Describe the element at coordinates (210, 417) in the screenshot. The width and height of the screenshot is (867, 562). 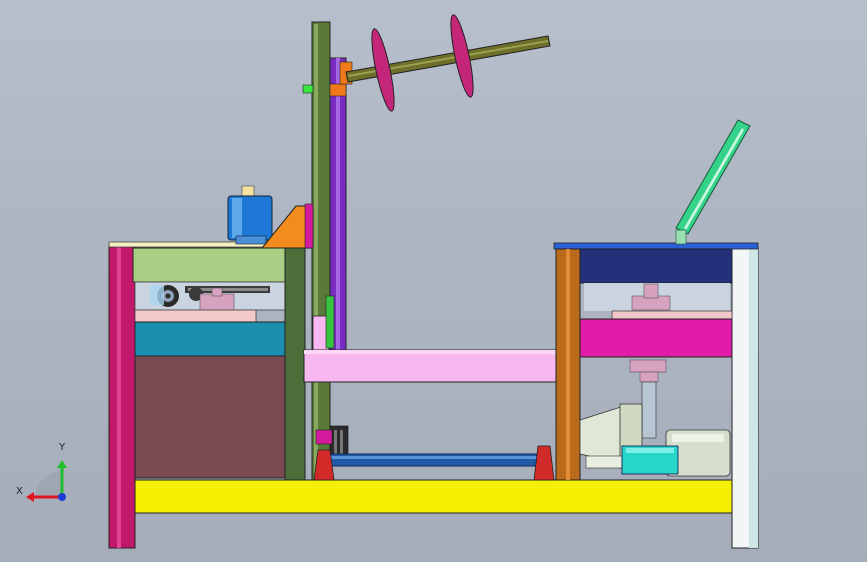
I see `left-brown-box` at that location.